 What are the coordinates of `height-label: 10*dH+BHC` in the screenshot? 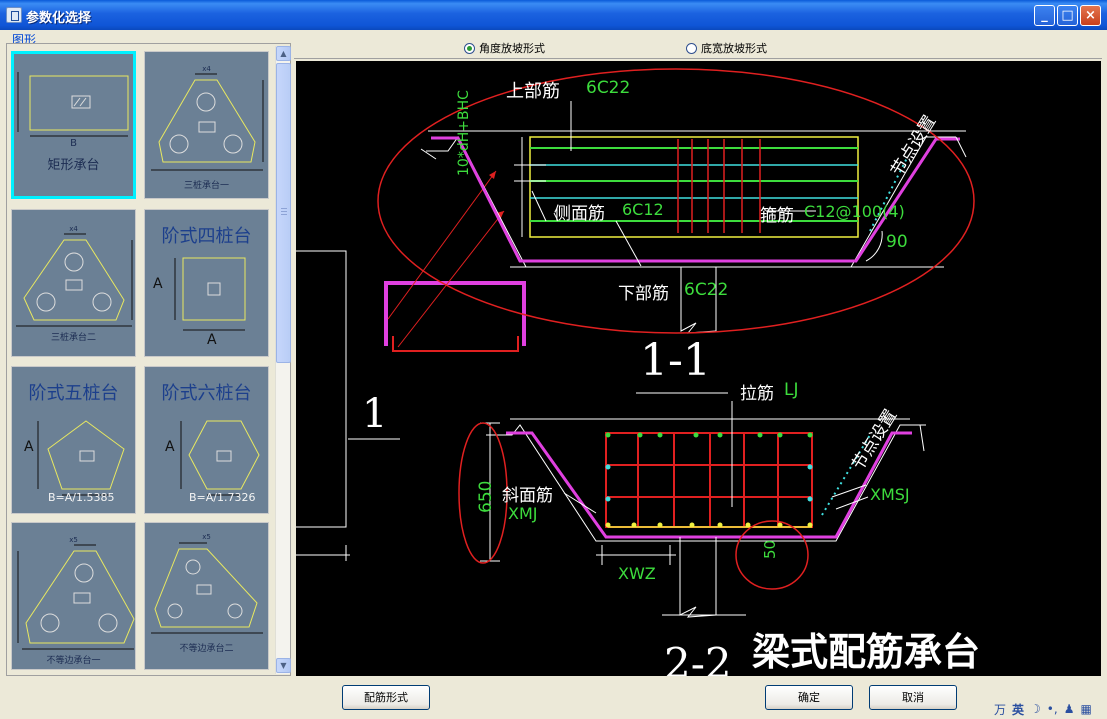 It's located at (464, 133).